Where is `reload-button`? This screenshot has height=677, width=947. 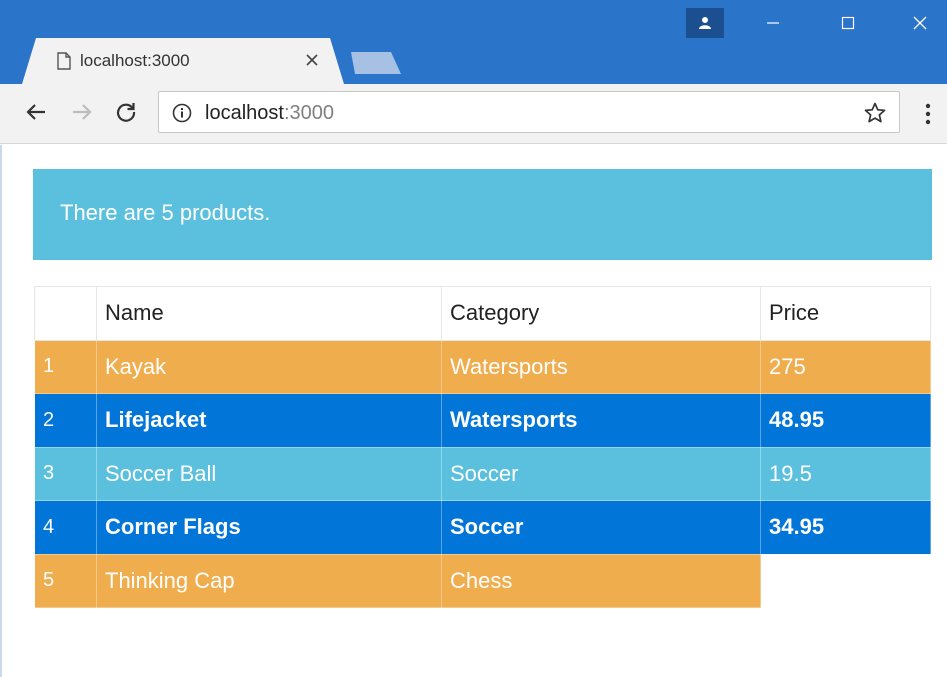
reload-button is located at coordinates (126, 112).